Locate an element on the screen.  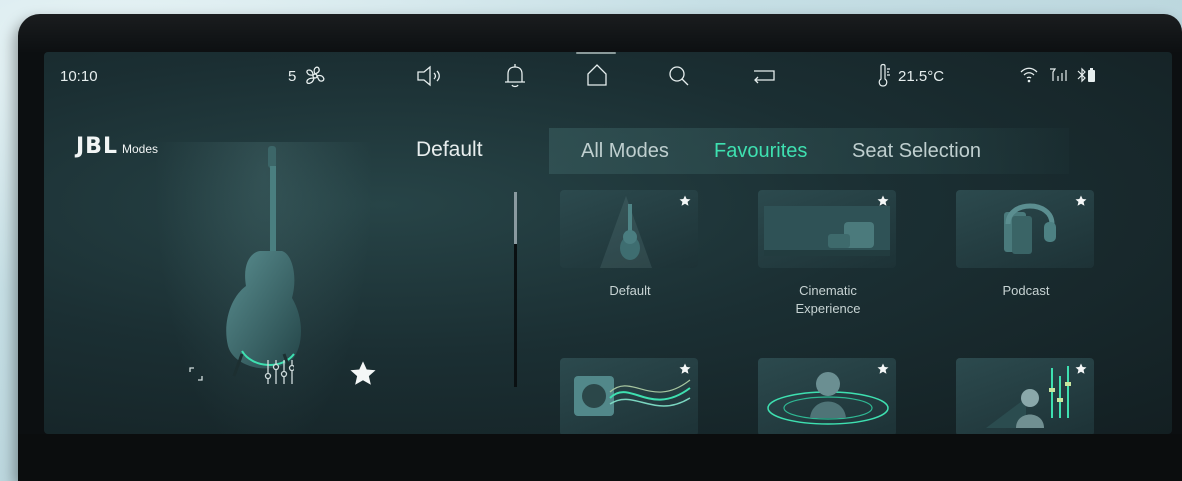
tab-all-modes: All Modes is located at coordinates (625, 151).